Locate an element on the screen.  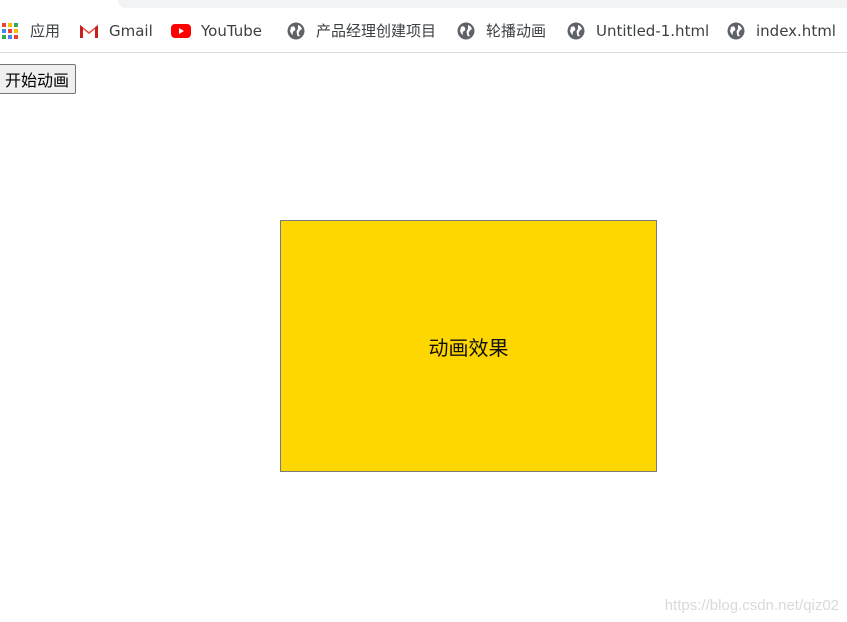
bookmark-product-manager-project: 产品经理创建项目 is located at coordinates (361, 30).